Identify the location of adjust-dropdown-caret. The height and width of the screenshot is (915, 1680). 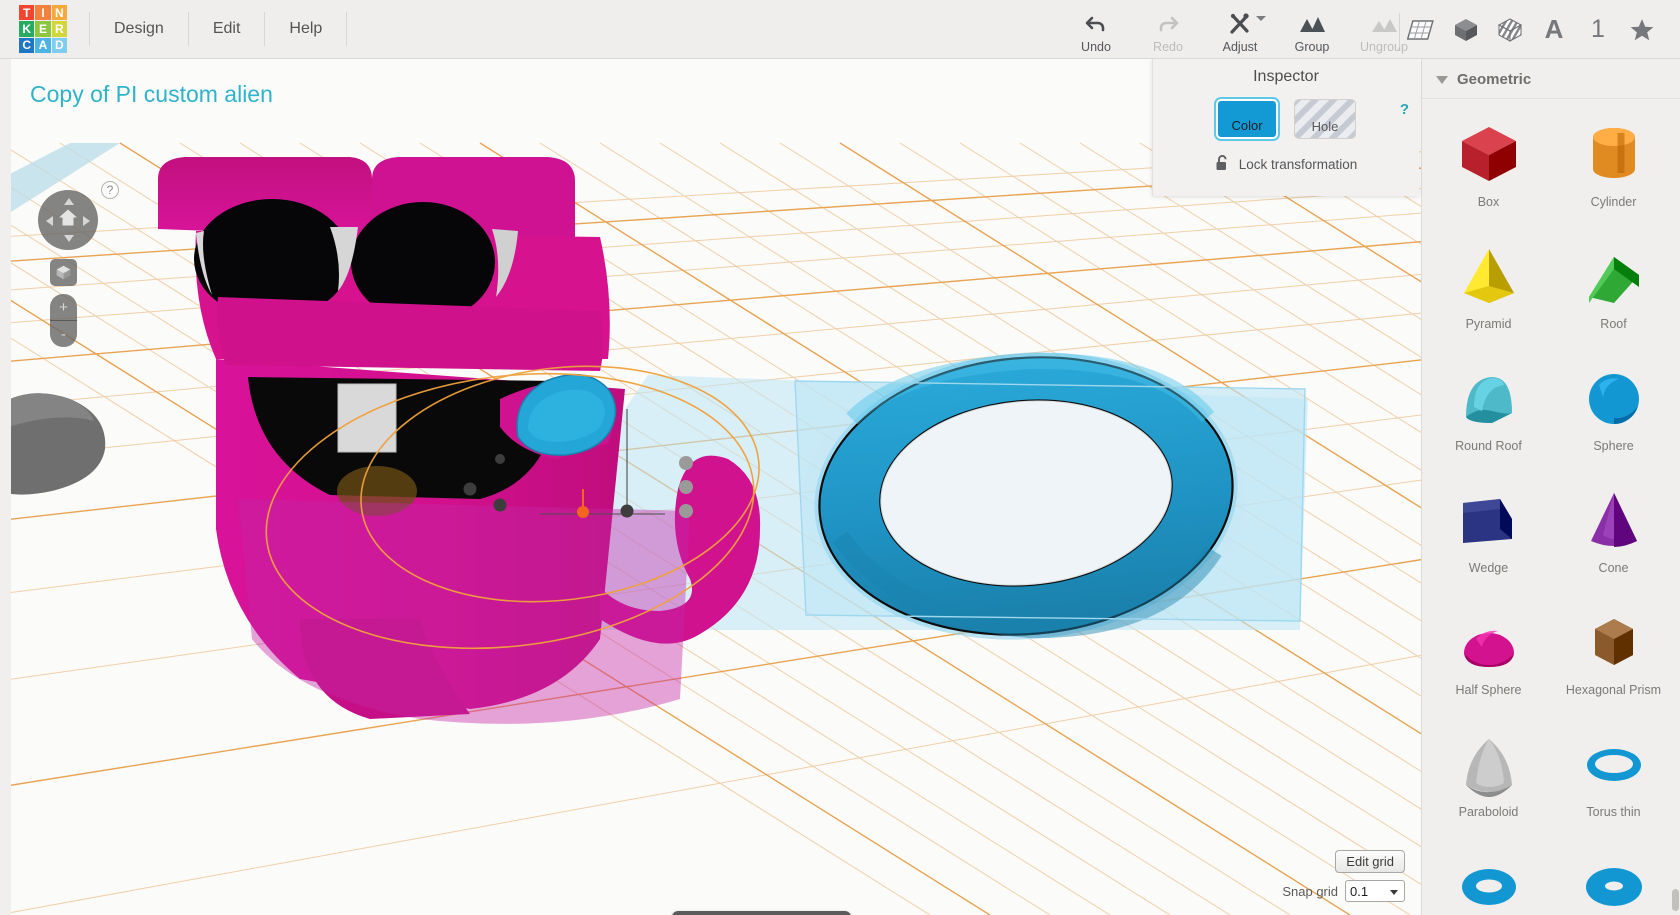
(1261, 18).